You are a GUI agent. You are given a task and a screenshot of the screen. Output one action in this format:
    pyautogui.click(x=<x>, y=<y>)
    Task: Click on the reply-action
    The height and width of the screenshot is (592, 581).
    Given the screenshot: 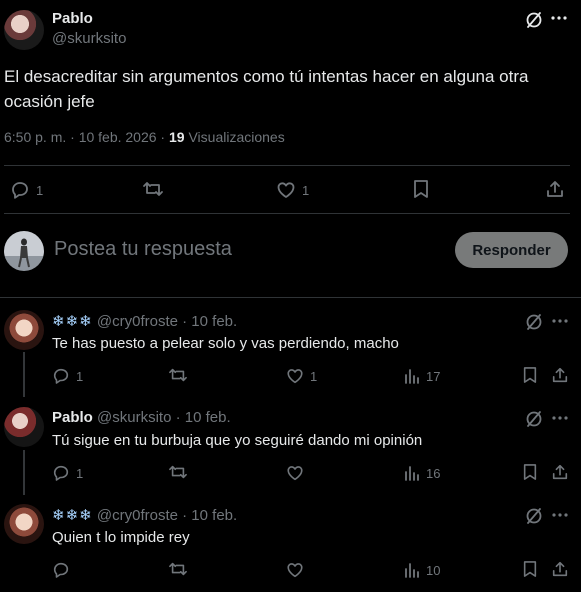 What is the action you would take?
    pyautogui.click(x=64, y=570)
    